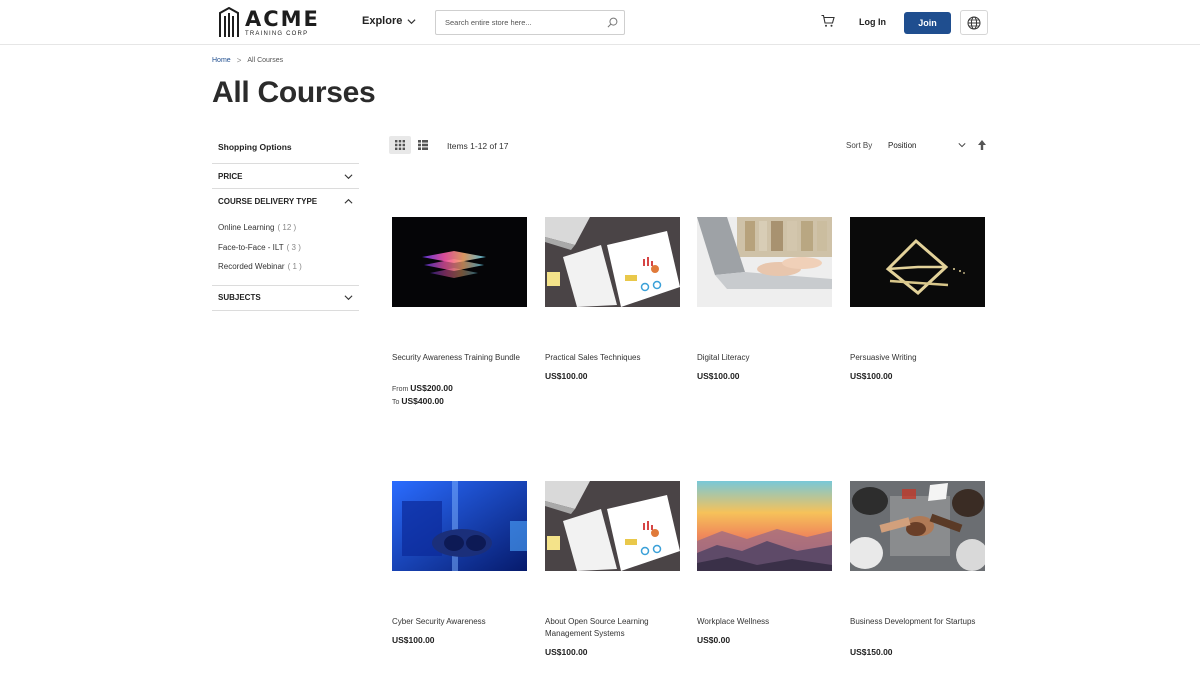 This screenshot has height=695, width=1200. I want to click on team-hands-together-image, so click(917, 526).